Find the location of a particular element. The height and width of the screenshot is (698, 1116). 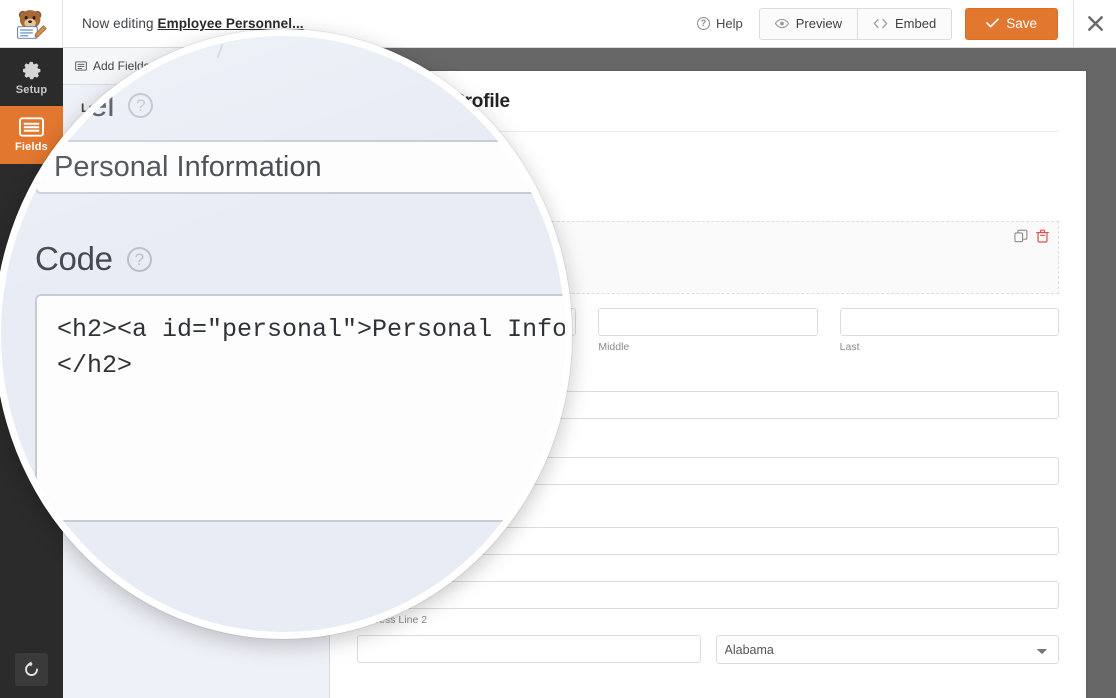

preview-embed-group: Preview Embed is located at coordinates (855, 23).